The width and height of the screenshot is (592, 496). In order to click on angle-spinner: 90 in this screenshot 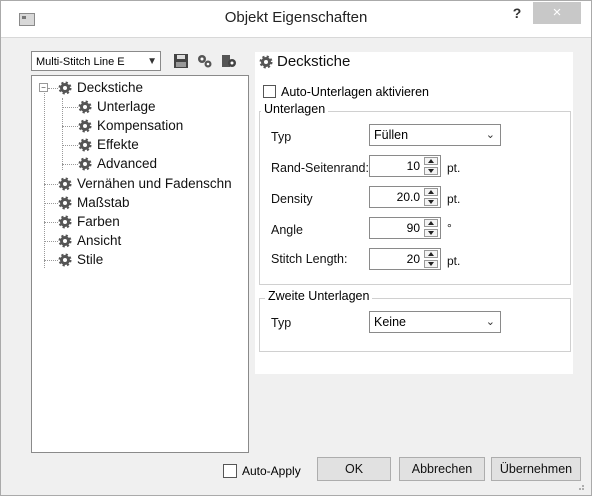, I will do `click(405, 228)`.